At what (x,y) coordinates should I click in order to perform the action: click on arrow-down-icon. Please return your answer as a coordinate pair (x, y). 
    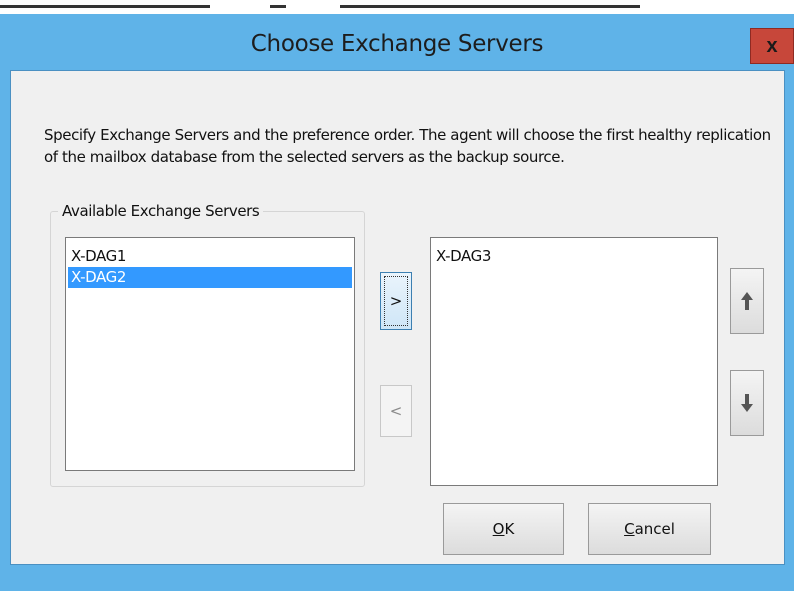
    Looking at the image, I should click on (747, 403).